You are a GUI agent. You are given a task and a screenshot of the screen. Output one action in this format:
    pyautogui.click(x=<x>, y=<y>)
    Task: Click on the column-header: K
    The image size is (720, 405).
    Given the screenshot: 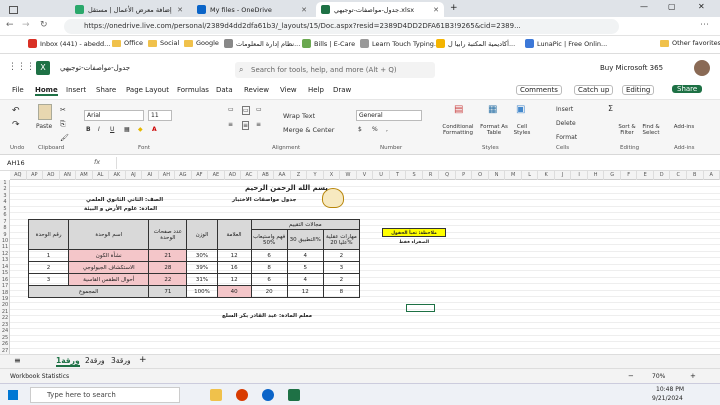 What is the action you would take?
    pyautogui.click(x=546, y=175)
    